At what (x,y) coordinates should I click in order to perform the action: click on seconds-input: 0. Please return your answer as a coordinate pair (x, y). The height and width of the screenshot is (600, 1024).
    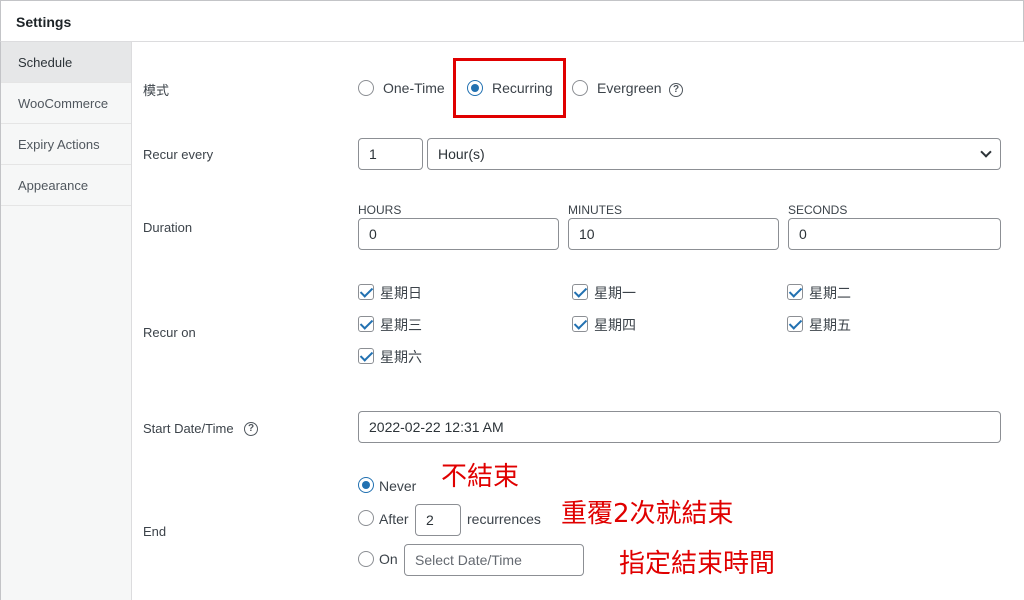
    Looking at the image, I should click on (894, 234).